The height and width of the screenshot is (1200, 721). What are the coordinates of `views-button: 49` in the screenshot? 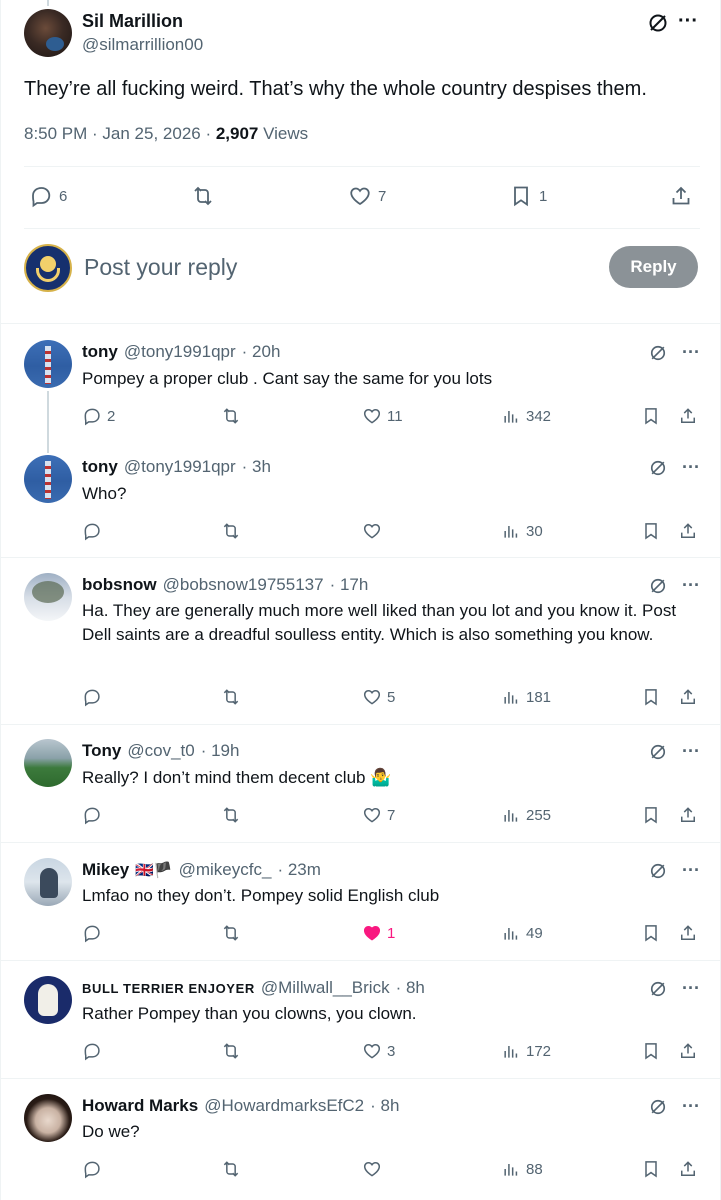 It's located at (522, 933).